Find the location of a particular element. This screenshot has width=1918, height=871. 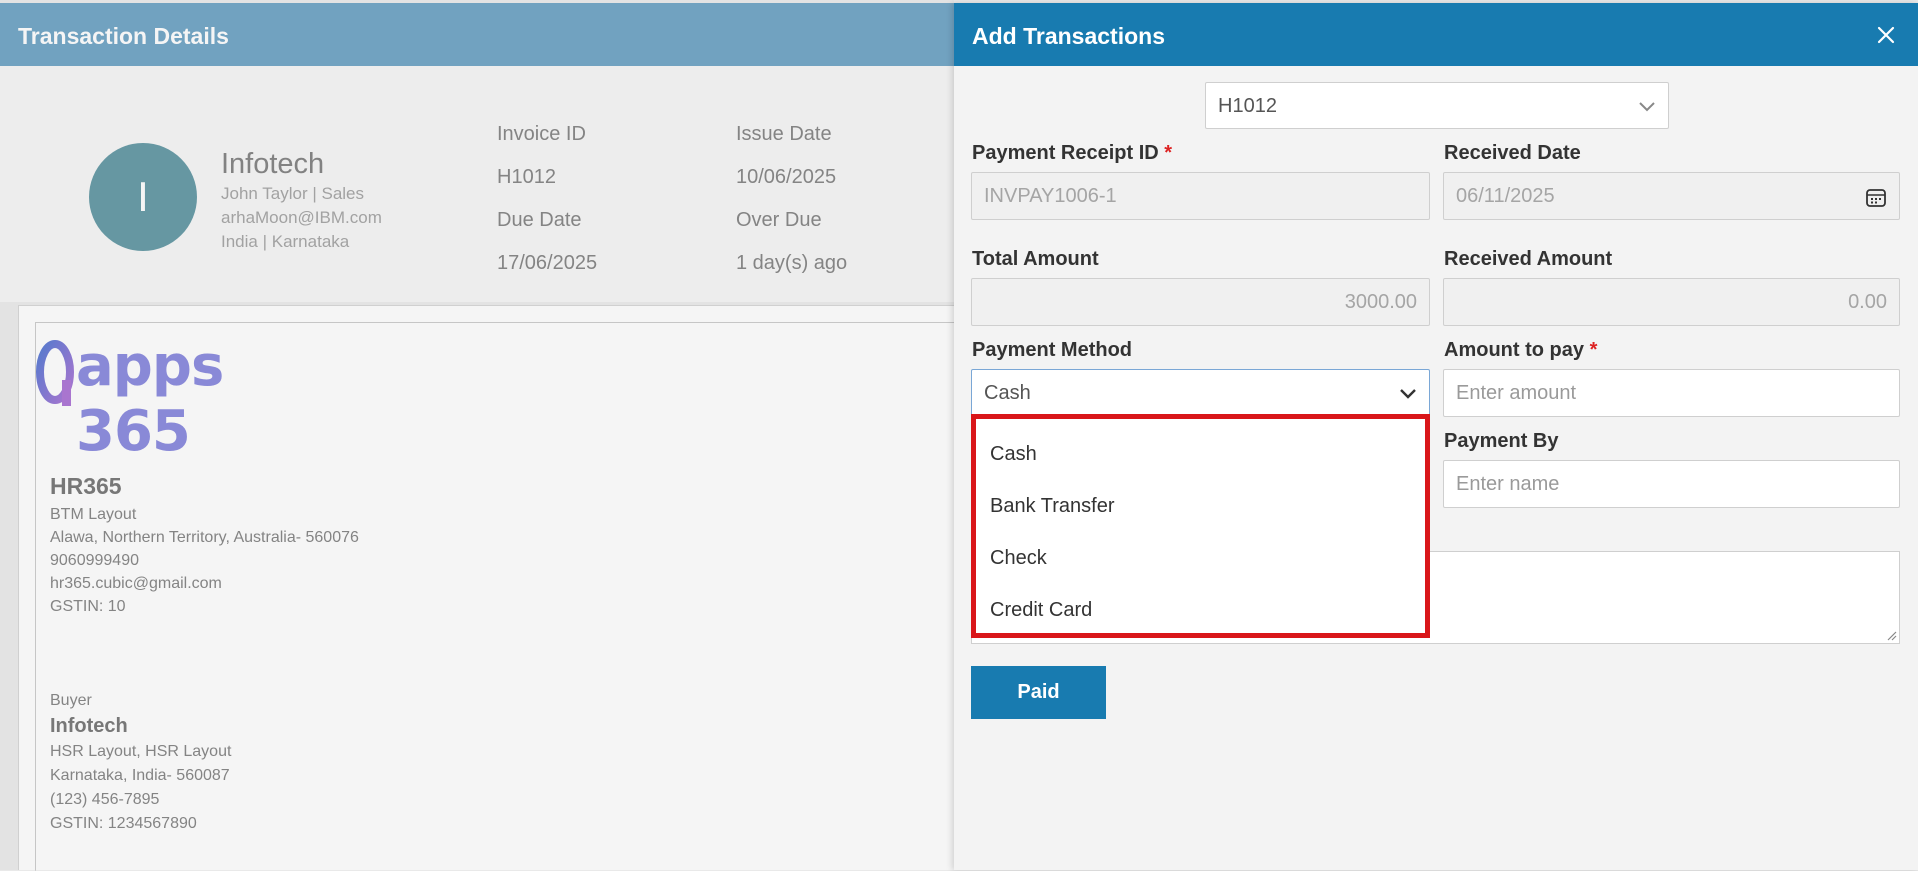

payment-method-label: Payment Method is located at coordinates (1052, 350).